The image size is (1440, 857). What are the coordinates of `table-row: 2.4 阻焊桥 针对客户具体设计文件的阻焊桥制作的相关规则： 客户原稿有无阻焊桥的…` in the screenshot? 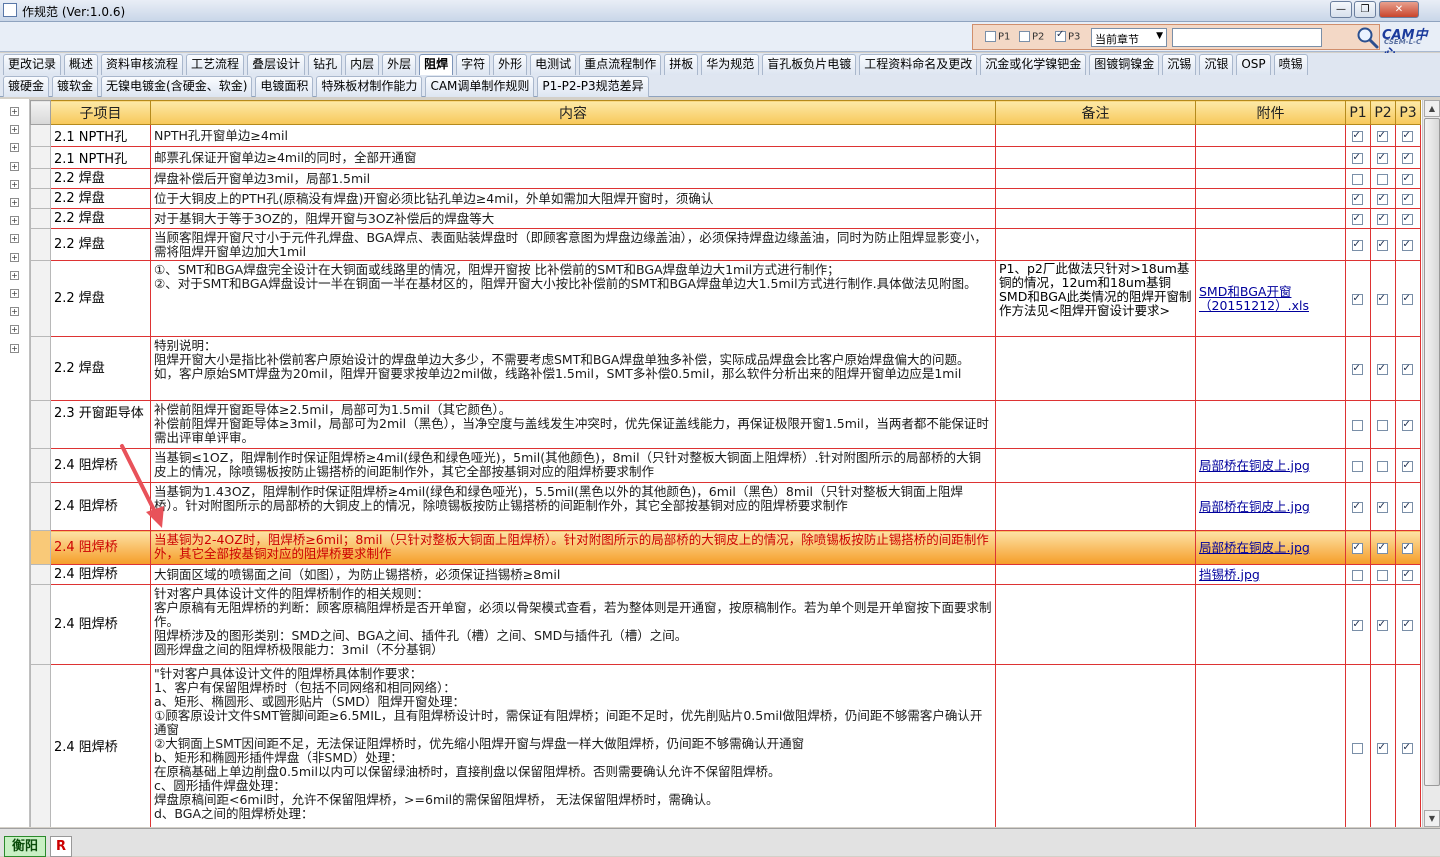 It's located at (725, 624).